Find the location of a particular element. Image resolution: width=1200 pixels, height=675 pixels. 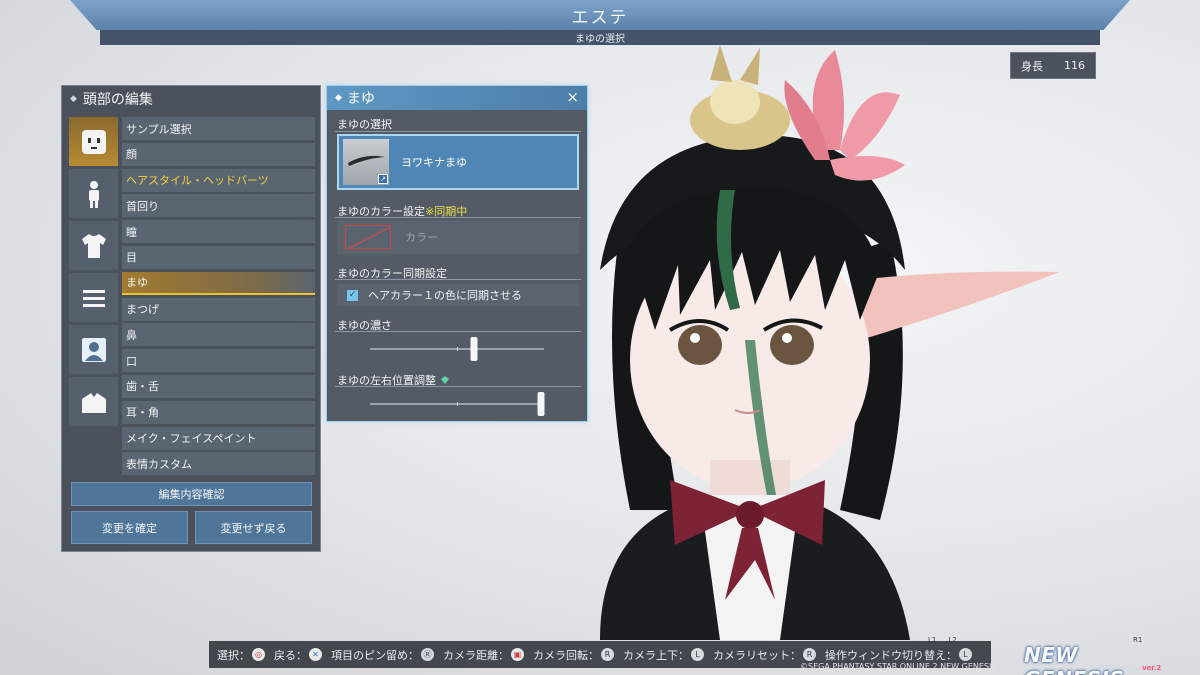

eyebrow-select-button: ↗ ヨワキナまゆ is located at coordinates (458, 162).